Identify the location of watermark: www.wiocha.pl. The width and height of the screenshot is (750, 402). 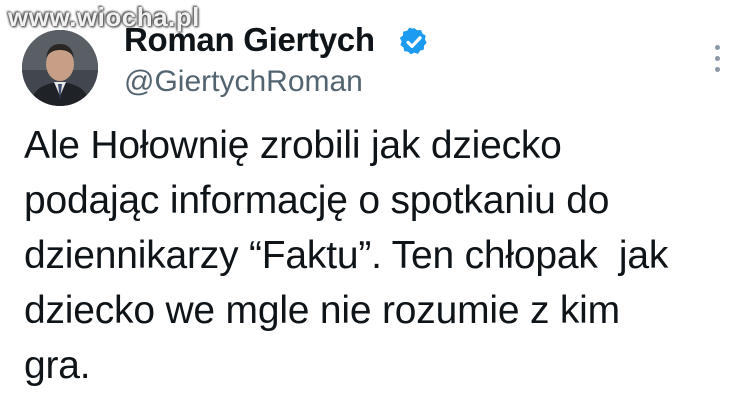
(104, 17).